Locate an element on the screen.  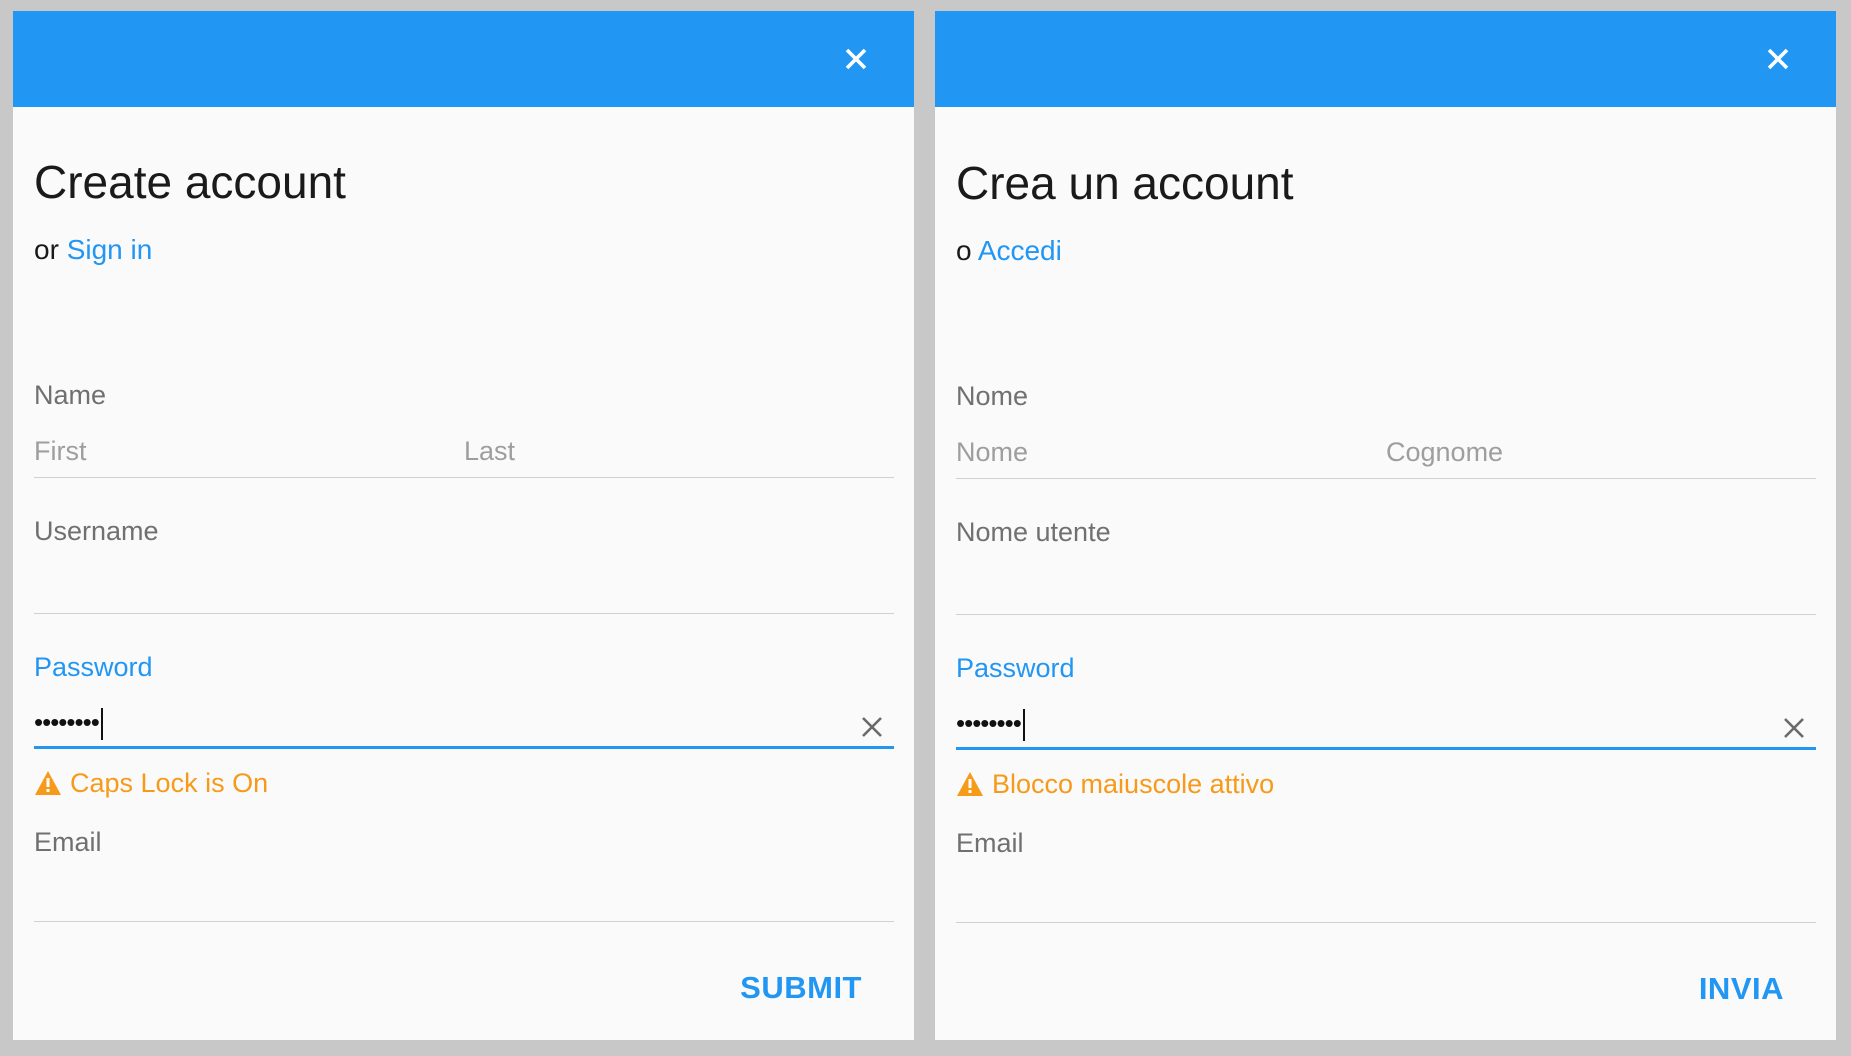
caps-lock-warning: Blocco maiuscole attivo is located at coordinates (1115, 784).